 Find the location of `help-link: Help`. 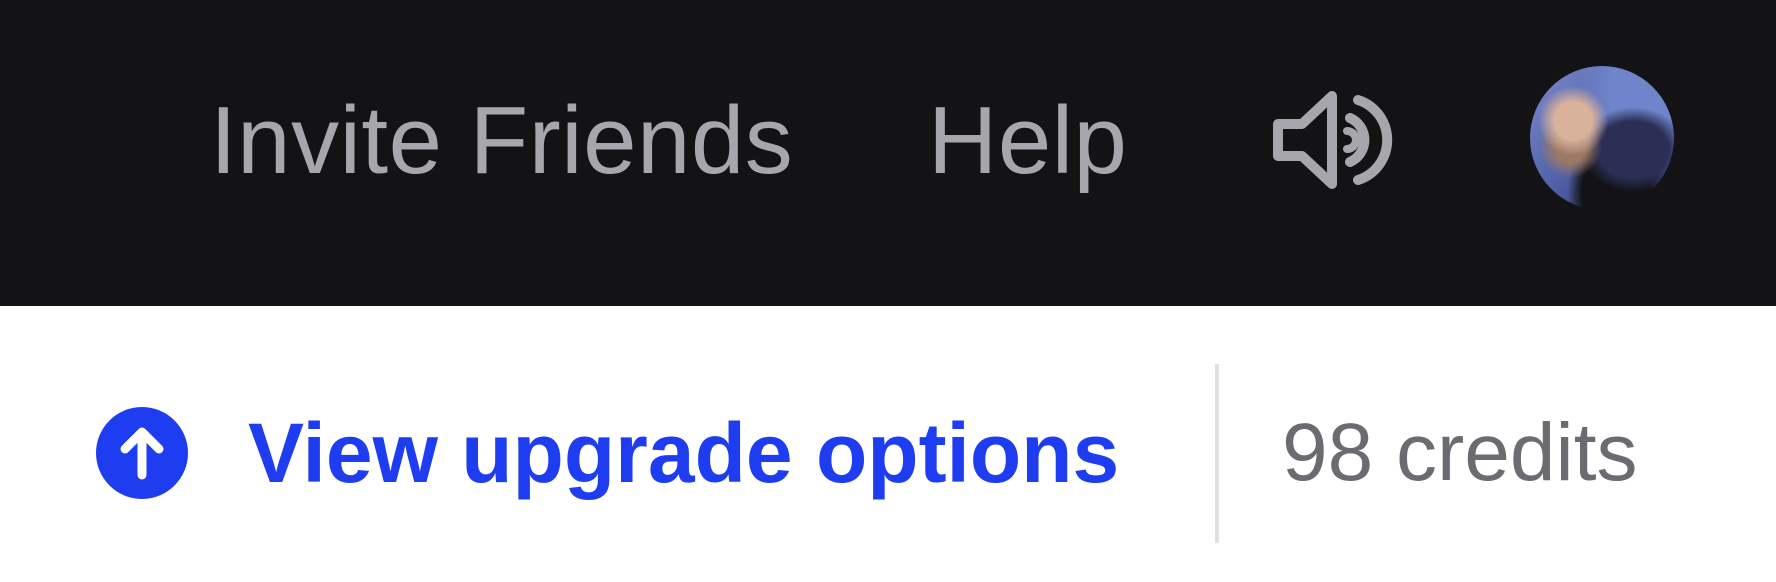

help-link: Help is located at coordinates (1027, 141).